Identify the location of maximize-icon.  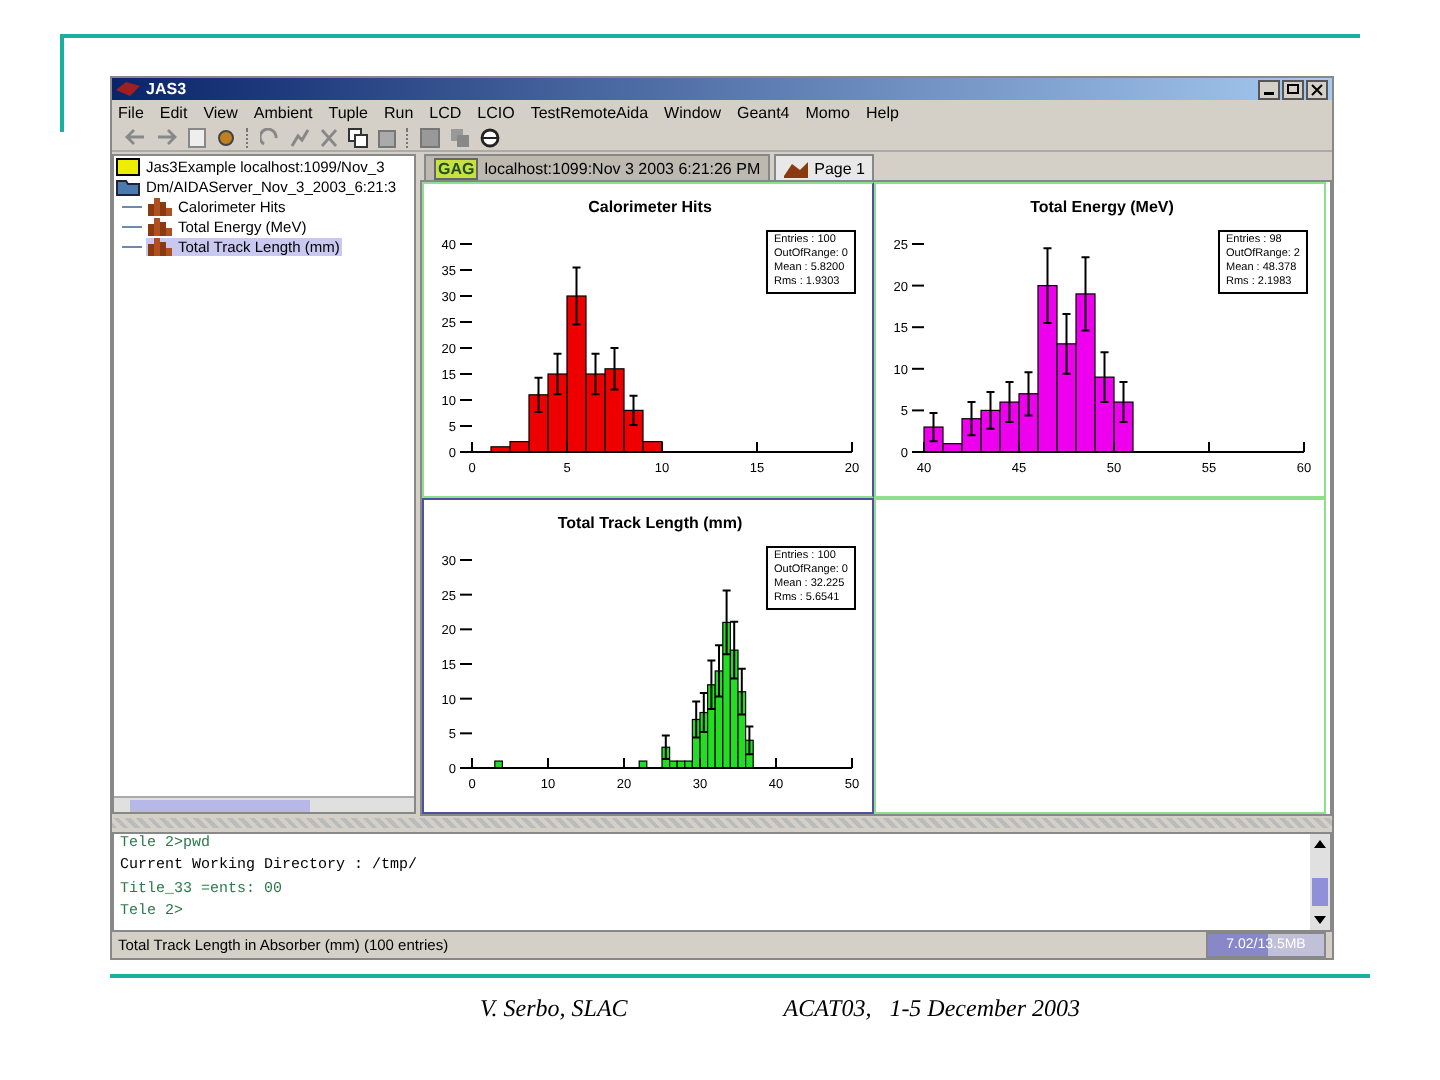
(1293, 89).